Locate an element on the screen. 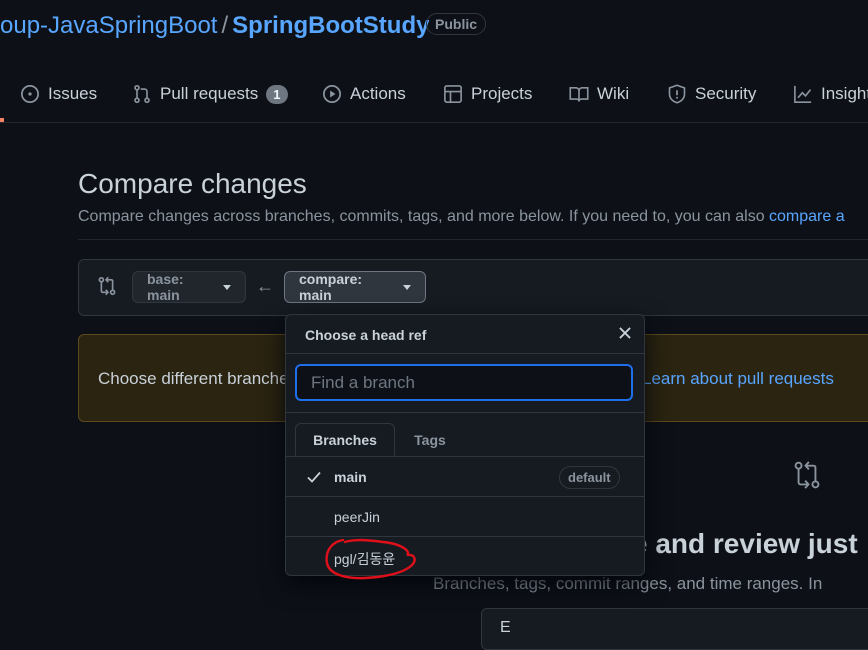 The height and width of the screenshot is (650, 868). nav-insights-label: Insights is located at coordinates (844, 93).